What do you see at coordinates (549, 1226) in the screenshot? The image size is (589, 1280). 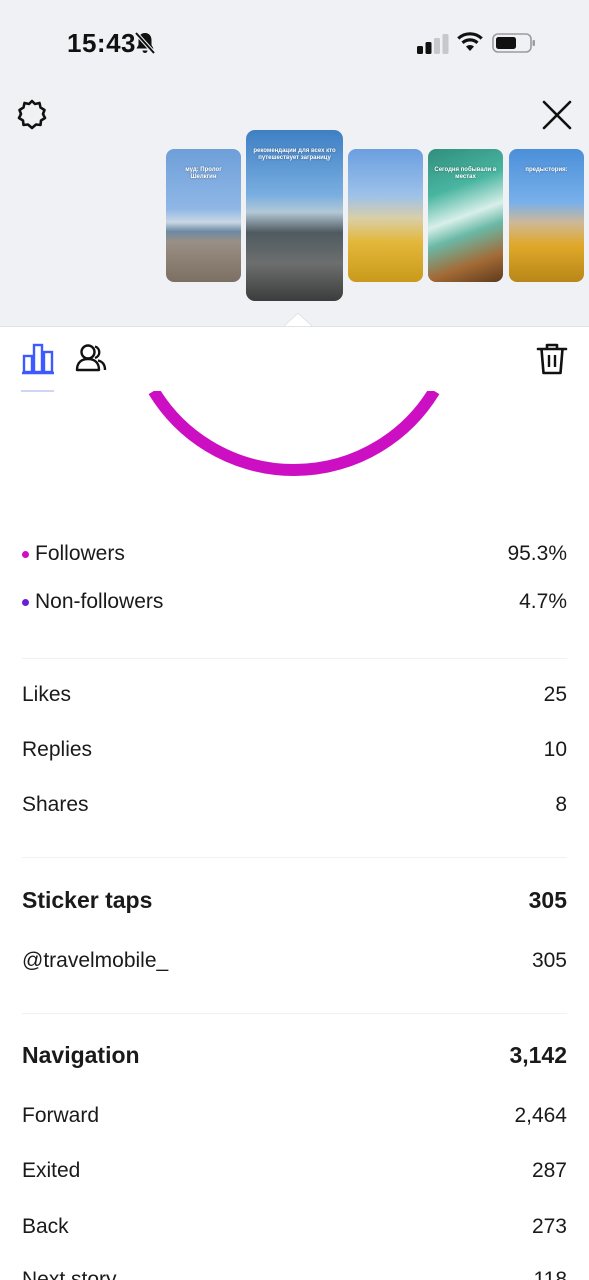 I see `metric-value: 273` at bounding box center [549, 1226].